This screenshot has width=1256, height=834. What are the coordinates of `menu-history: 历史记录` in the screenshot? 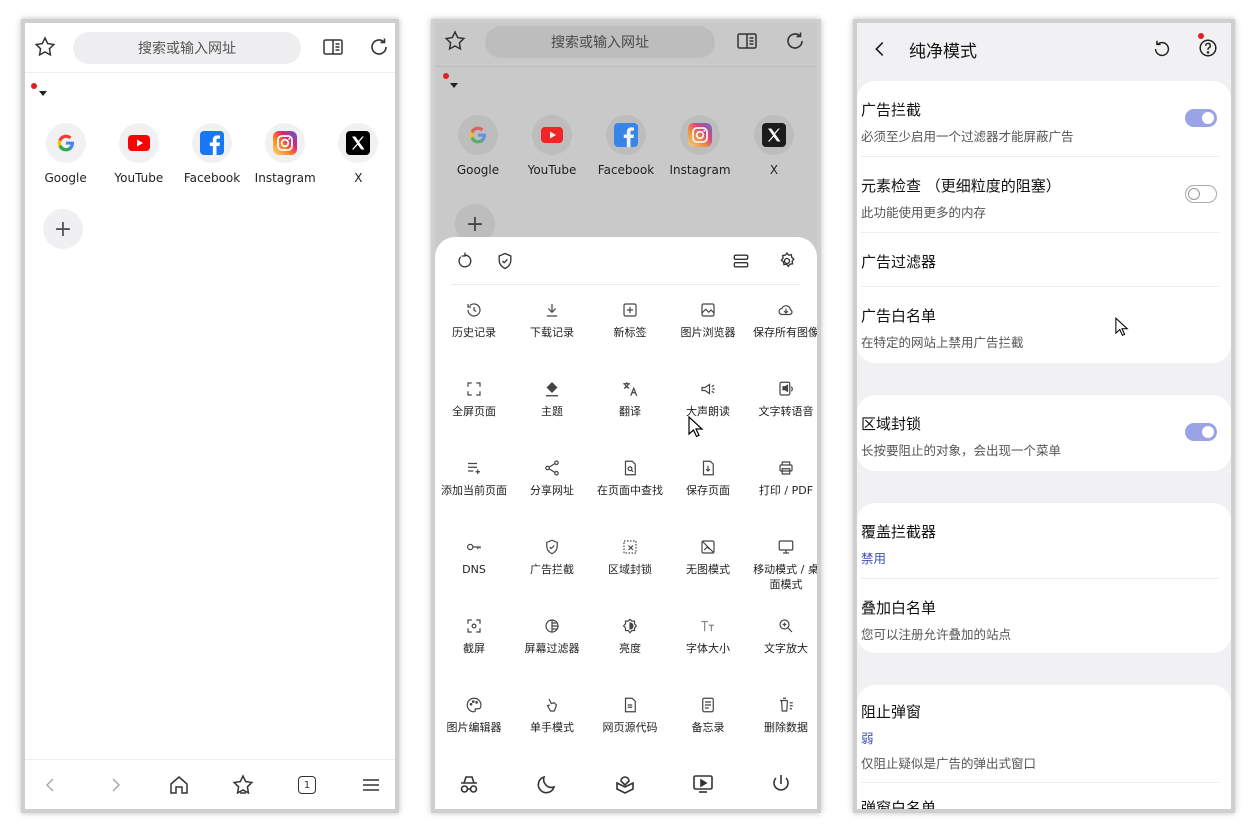 It's located at (474, 332).